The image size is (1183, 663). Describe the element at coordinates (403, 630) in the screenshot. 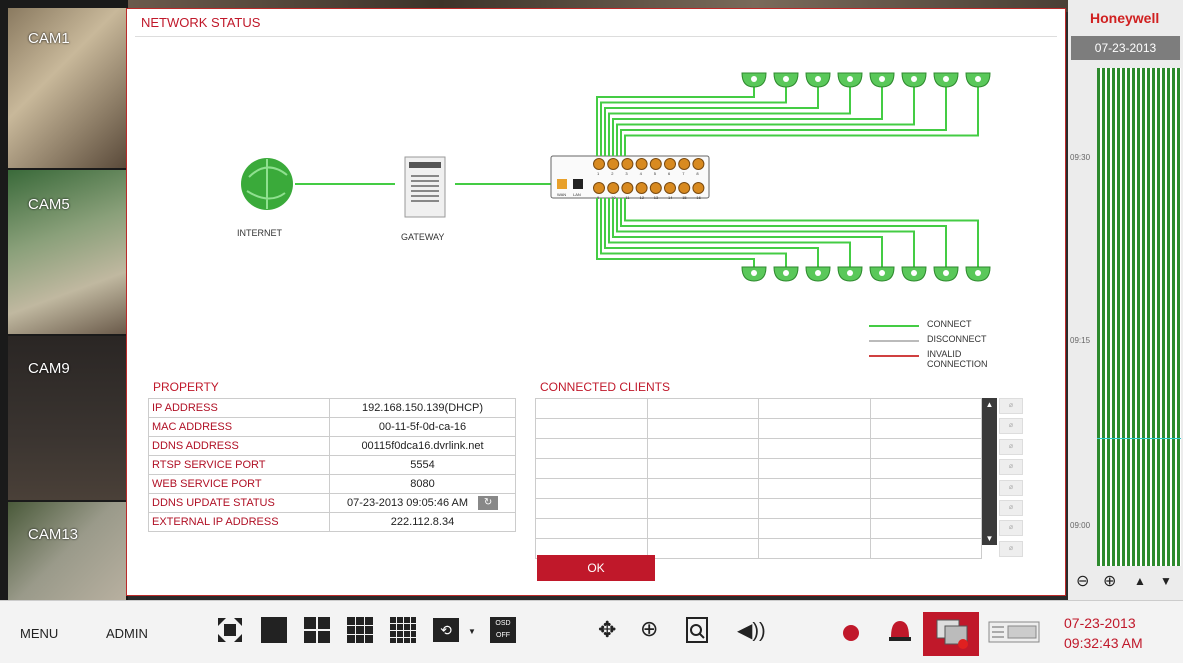

I see `layout-16-icon` at that location.